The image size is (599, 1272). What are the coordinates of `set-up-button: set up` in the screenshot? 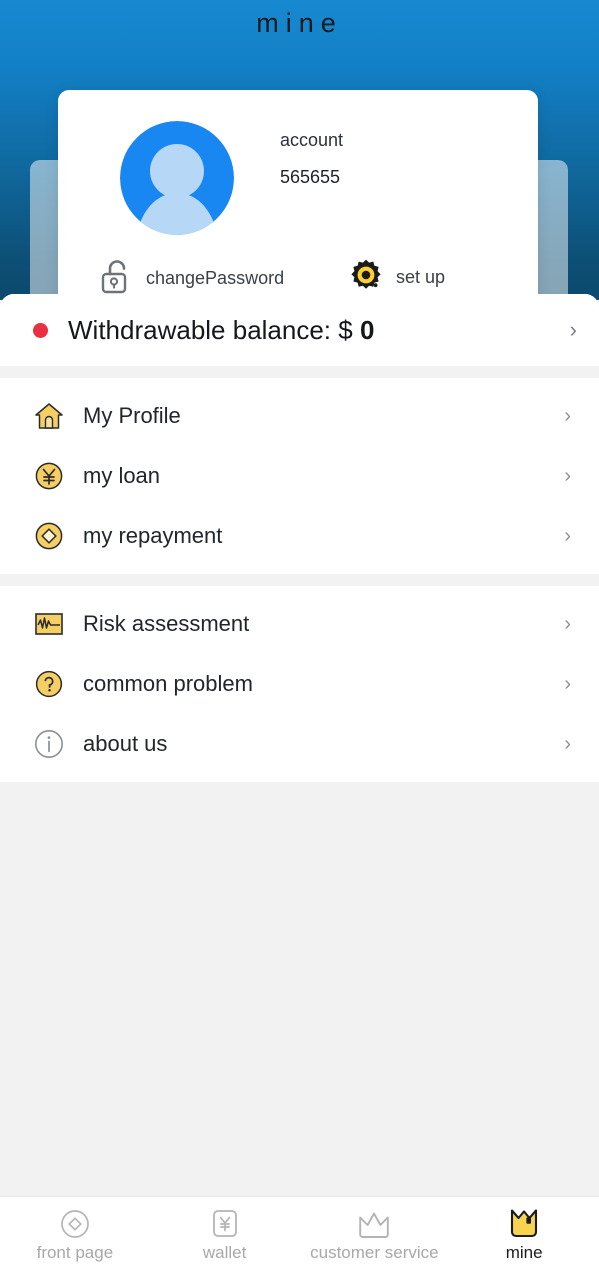 It's located at (396, 277).